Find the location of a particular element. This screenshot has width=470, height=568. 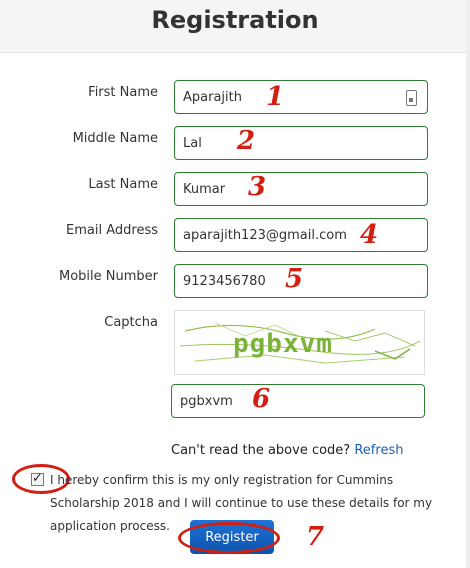

first-name-field: Aparajith is located at coordinates (301, 97).